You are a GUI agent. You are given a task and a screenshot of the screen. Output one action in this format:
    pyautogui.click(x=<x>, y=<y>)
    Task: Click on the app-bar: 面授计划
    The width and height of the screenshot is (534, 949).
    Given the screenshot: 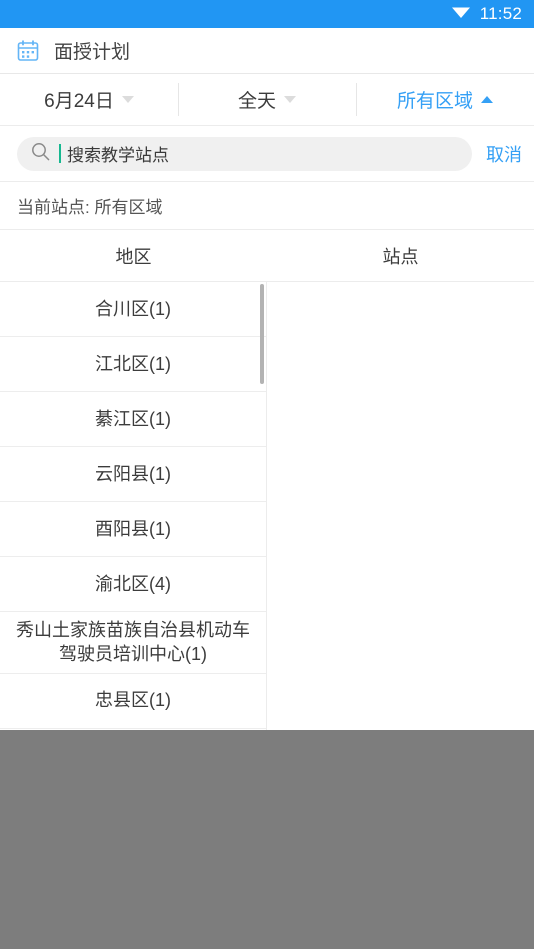 What is the action you would take?
    pyautogui.click(x=267, y=51)
    